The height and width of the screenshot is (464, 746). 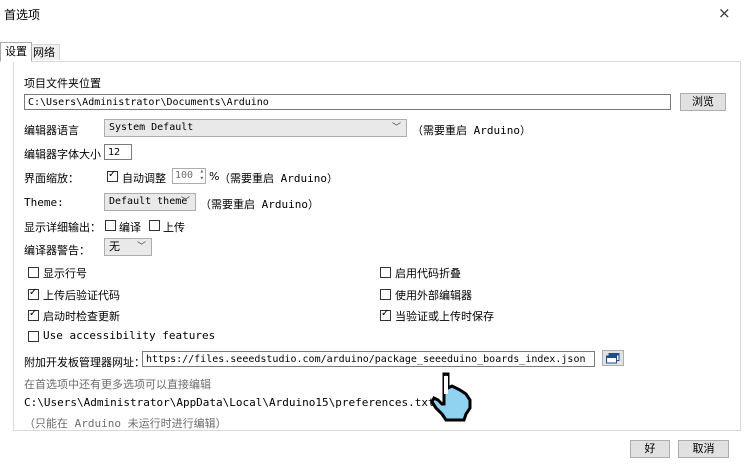 I want to click on font-size-label: 编辑器字体大小, so click(x=62, y=154).